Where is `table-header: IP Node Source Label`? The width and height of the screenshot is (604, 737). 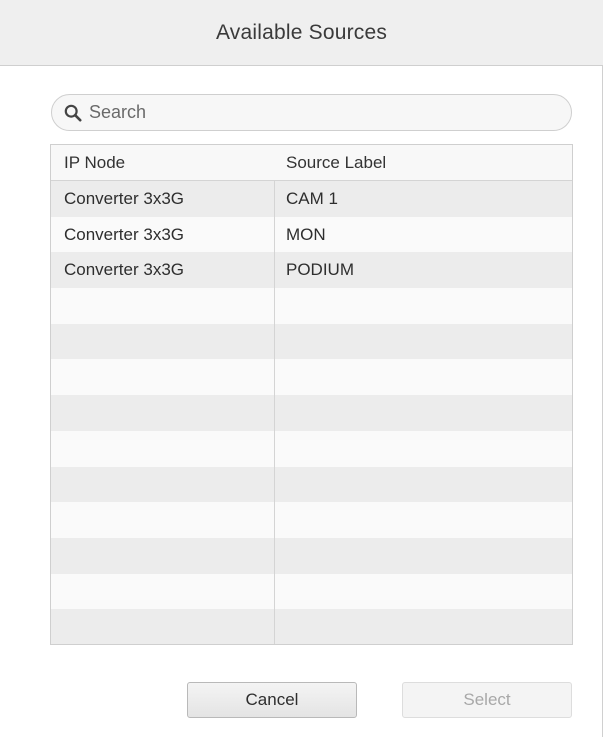 table-header: IP Node Source Label is located at coordinates (311, 163).